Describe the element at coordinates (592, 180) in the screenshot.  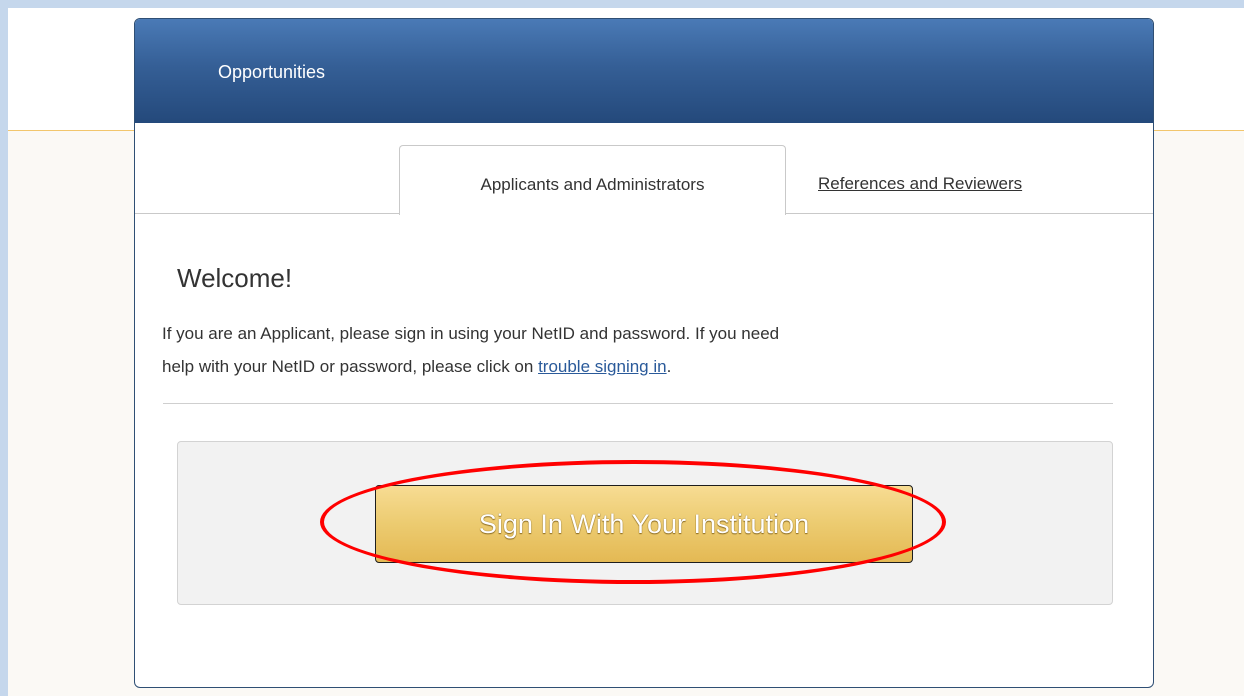
I see `tab-applicants-and-administrators: Applicants and Administrators` at that location.